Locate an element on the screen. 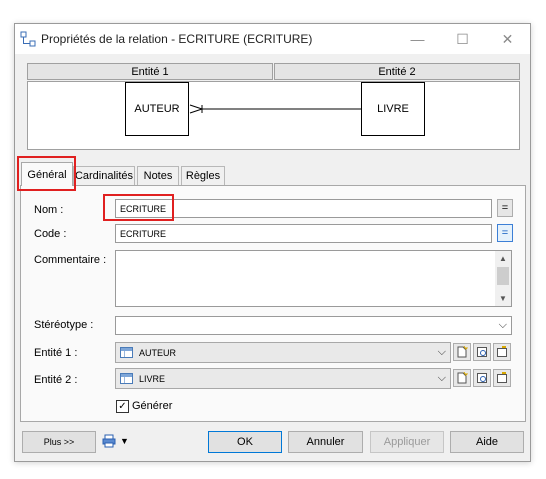  print-menu-button: ▼ is located at coordinates (115, 441).